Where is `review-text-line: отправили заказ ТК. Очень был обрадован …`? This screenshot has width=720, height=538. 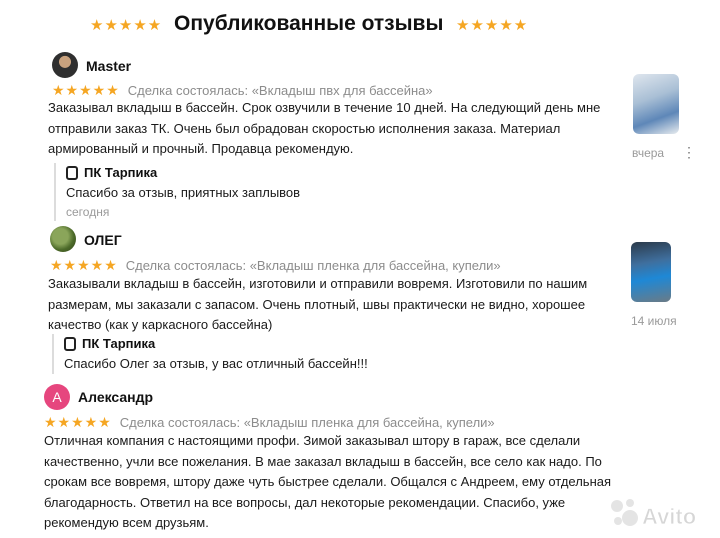 review-text-line: отправили заказ ТК. Очень был обрадован … is located at coordinates (304, 128).